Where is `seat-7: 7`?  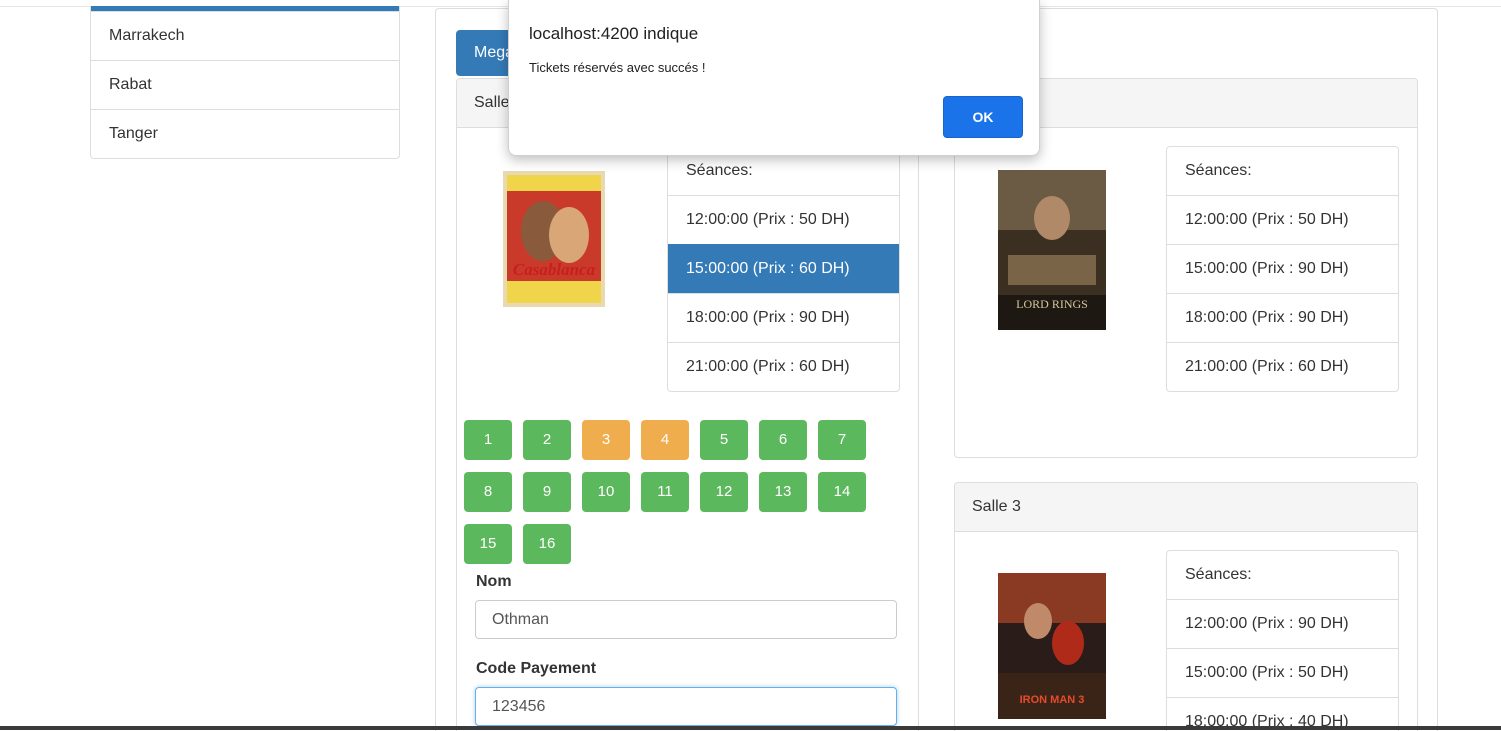
seat-7: 7 is located at coordinates (842, 440).